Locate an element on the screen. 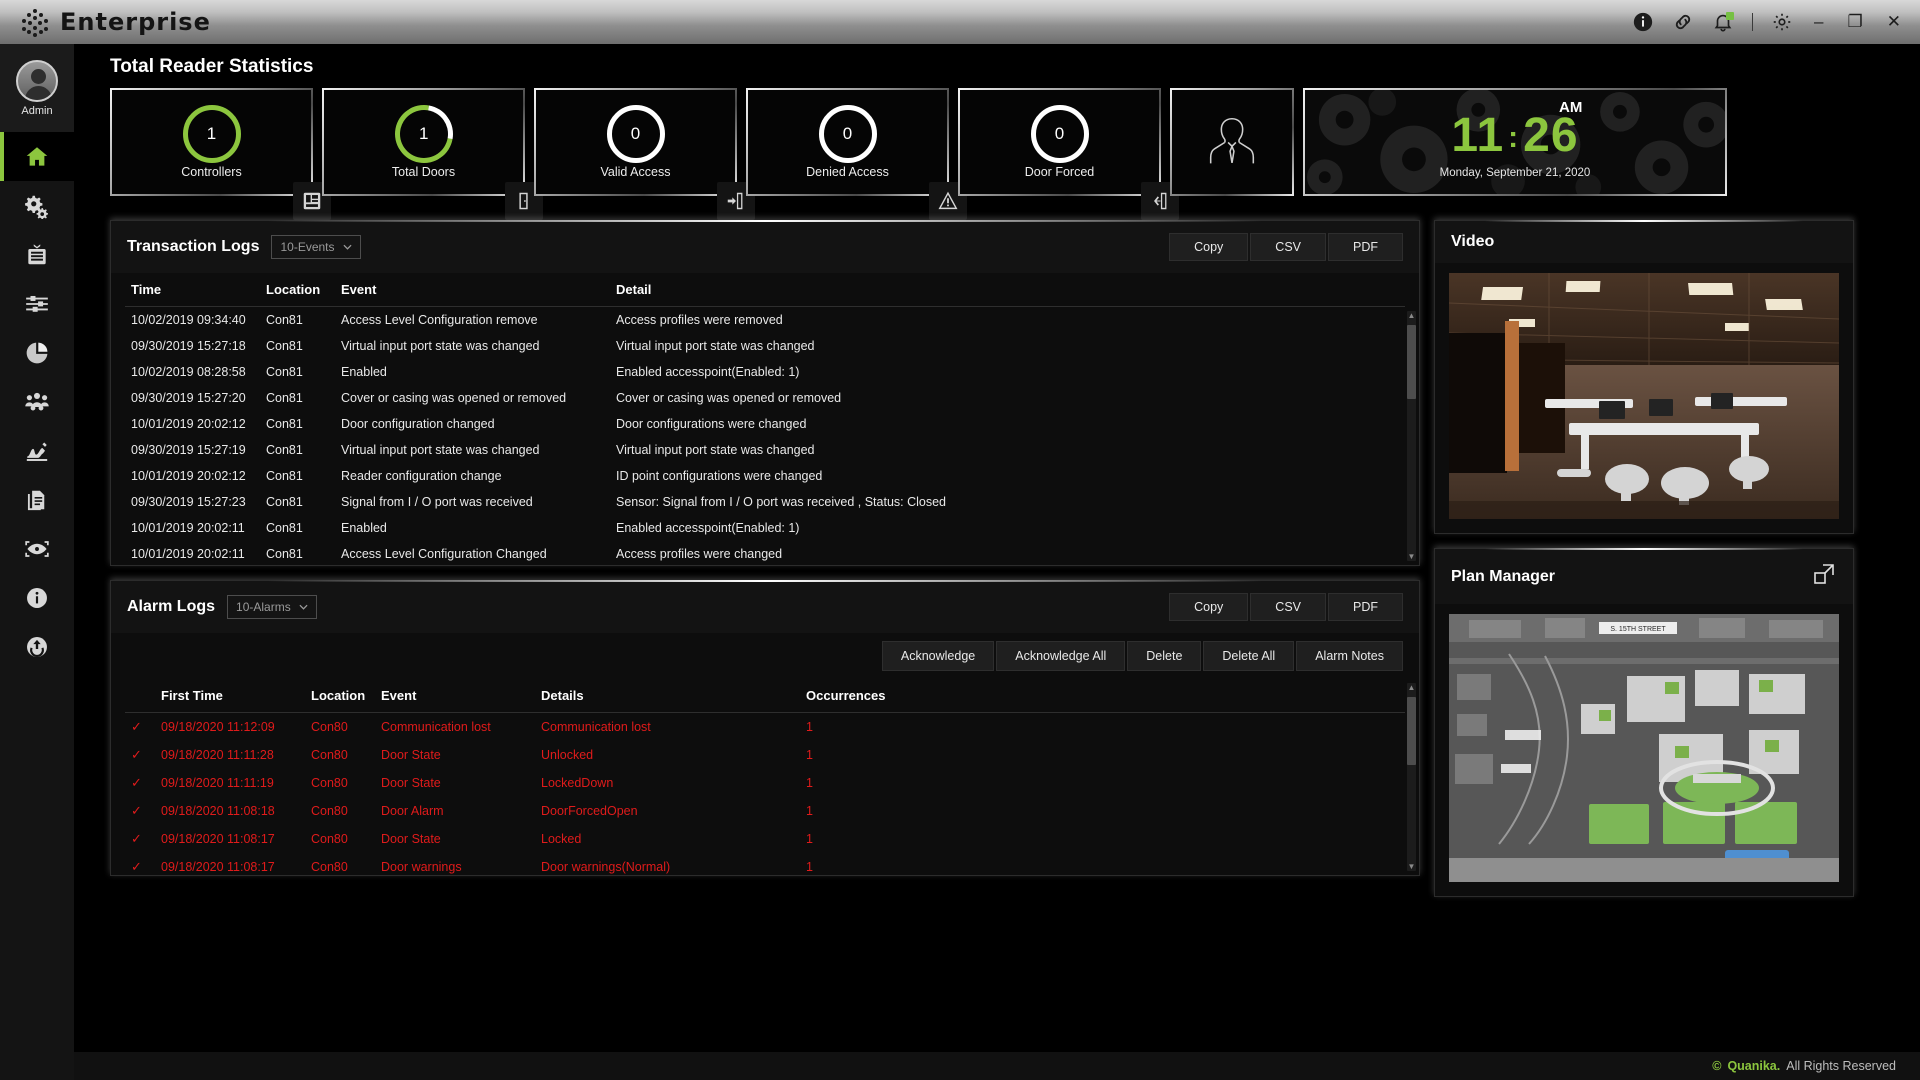 The height and width of the screenshot is (1080, 1920). alarm-copy-button: Copy is located at coordinates (1209, 607).